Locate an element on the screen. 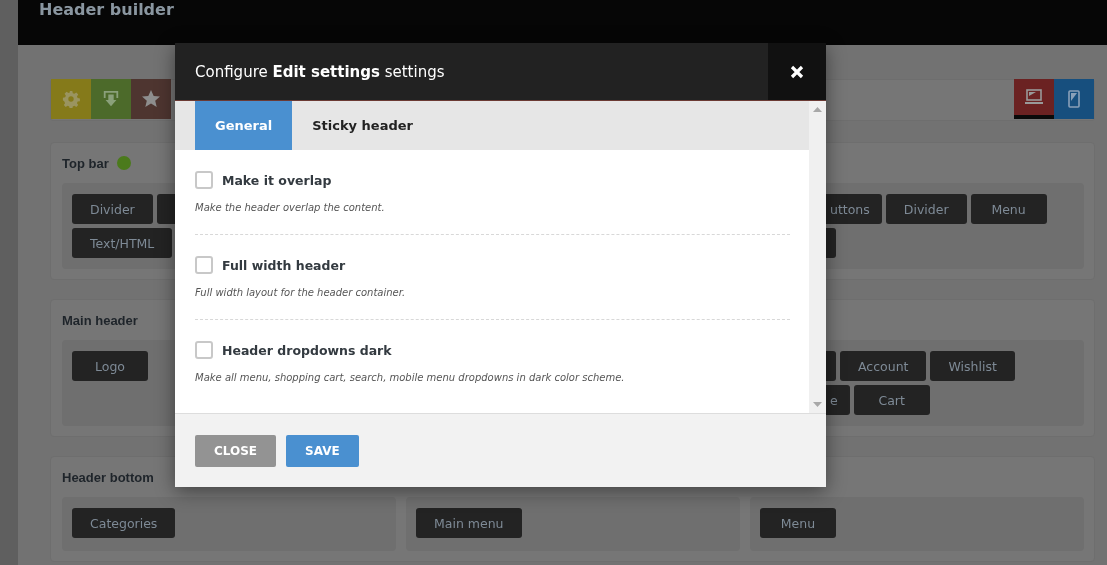 This screenshot has width=1107, height=565. gear-icon is located at coordinates (71, 99).